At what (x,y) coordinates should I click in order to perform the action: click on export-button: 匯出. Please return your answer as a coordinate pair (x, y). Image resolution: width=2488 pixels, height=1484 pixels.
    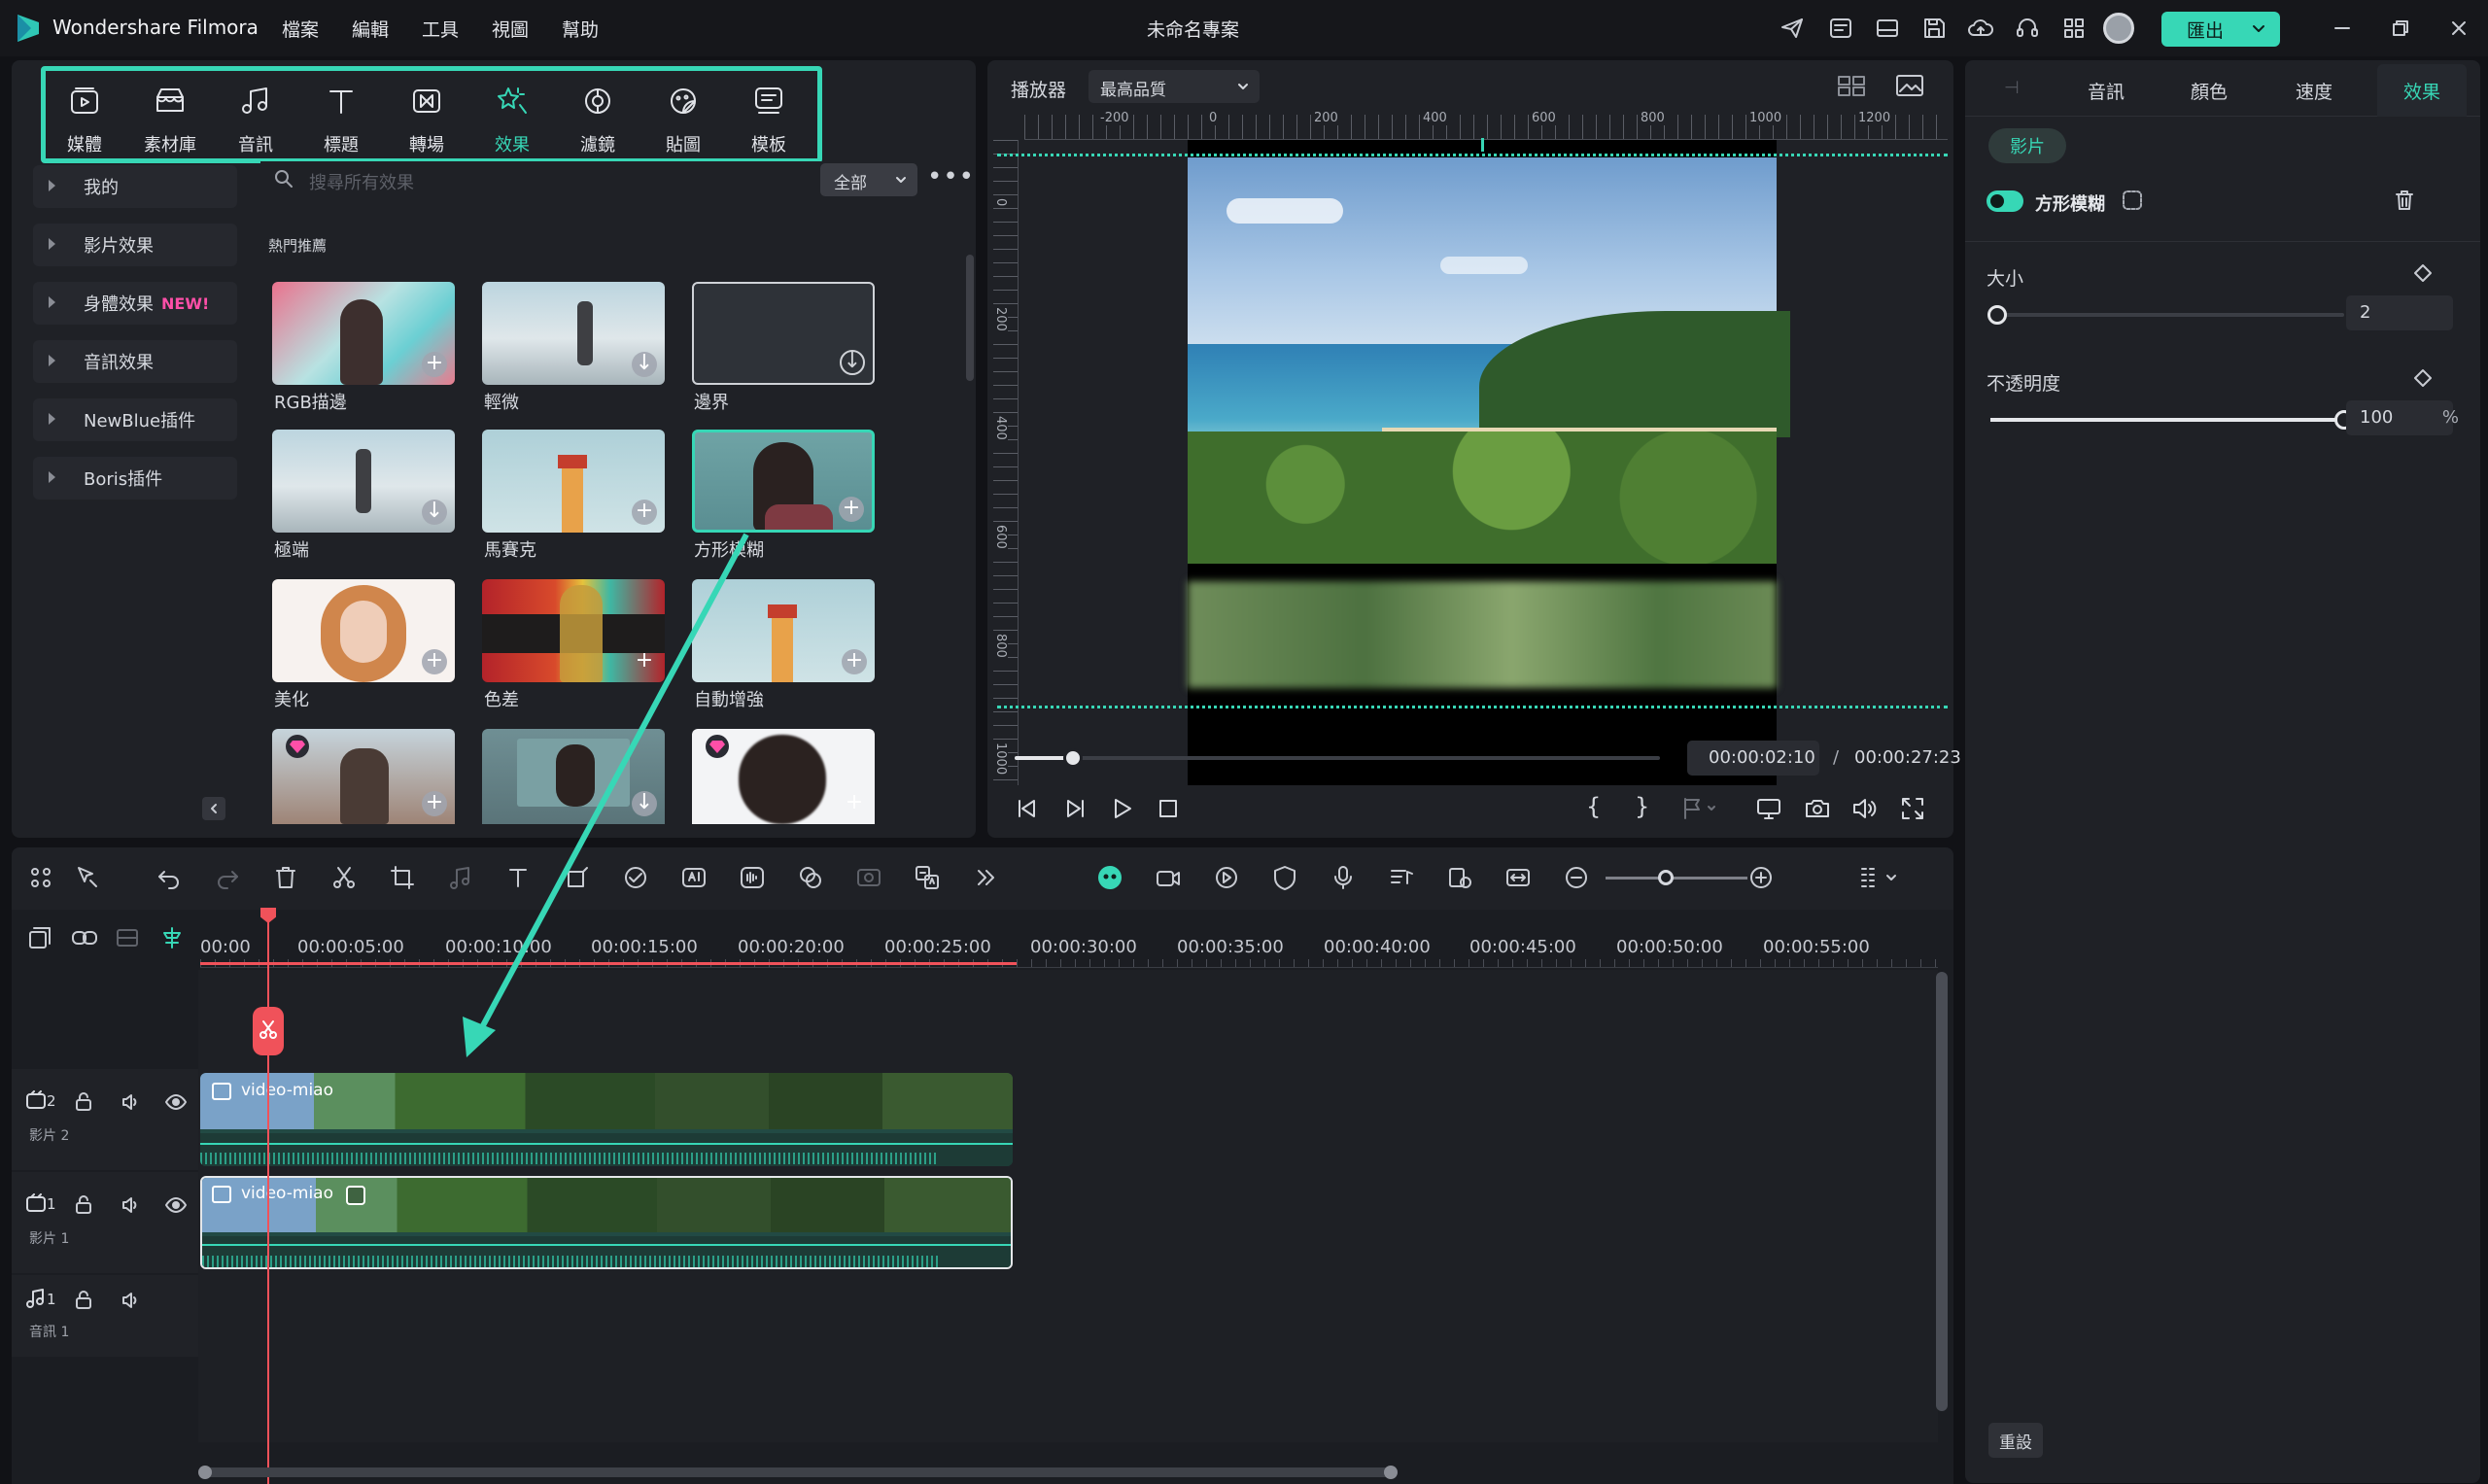
    Looking at the image, I should click on (2220, 29).